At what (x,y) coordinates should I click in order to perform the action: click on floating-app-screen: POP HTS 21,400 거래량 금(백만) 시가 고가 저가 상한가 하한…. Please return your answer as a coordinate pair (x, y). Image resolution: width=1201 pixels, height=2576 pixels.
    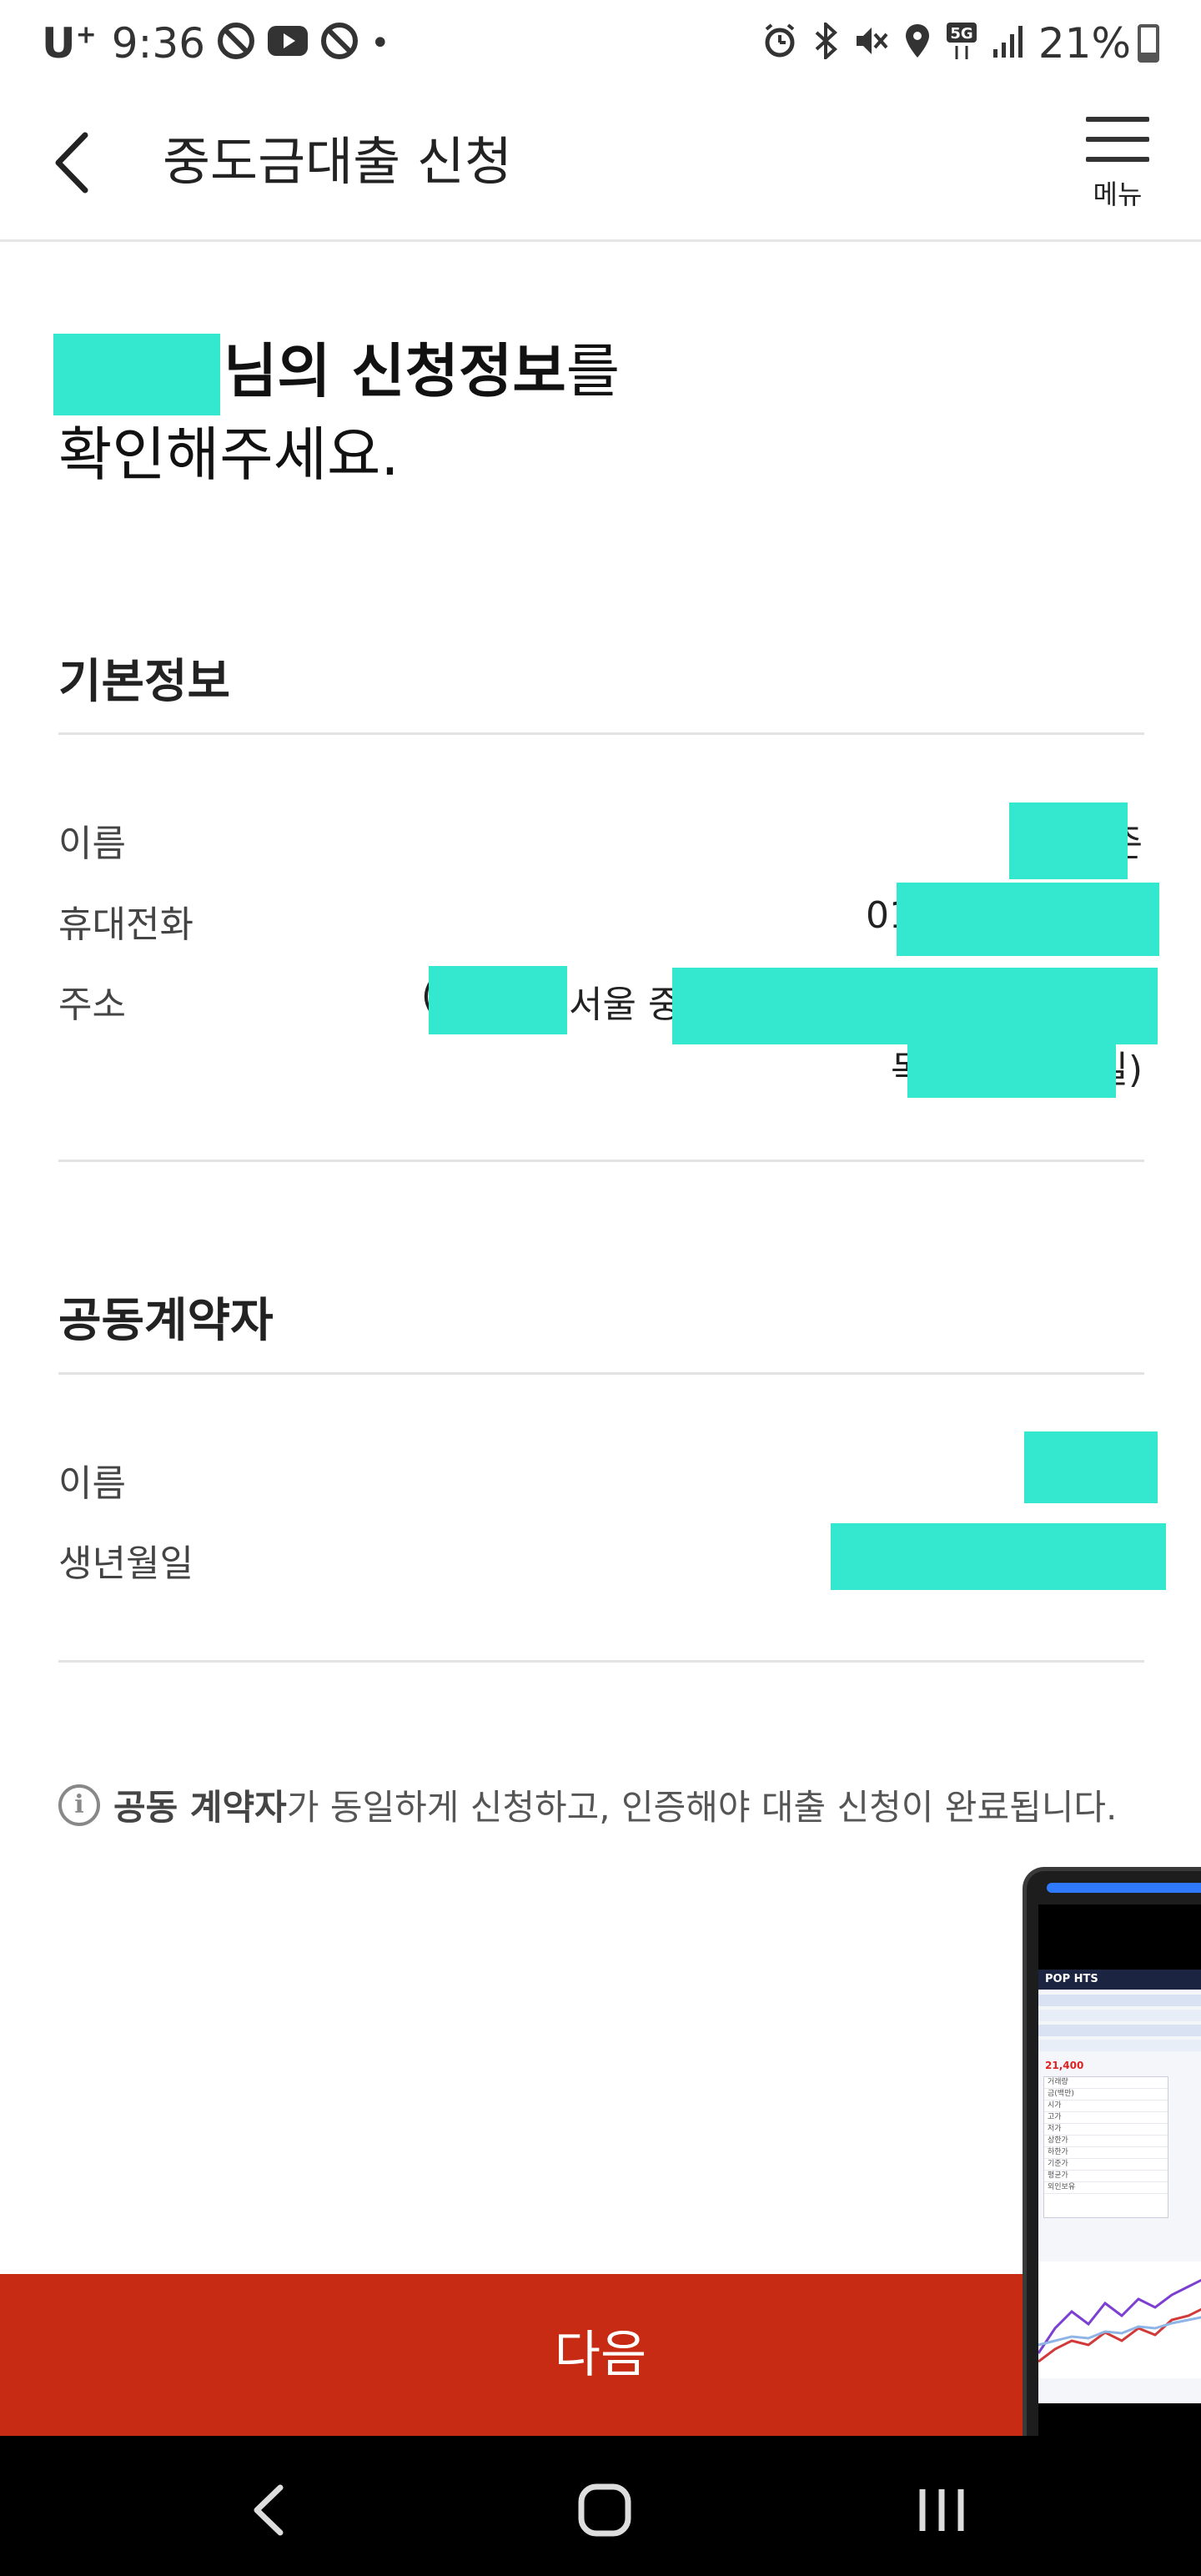
    Looking at the image, I should click on (1119, 2196).